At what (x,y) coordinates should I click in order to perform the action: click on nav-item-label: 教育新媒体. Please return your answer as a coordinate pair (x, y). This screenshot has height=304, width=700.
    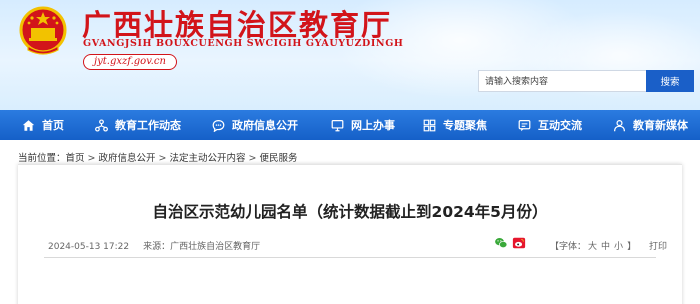
    Looking at the image, I should click on (660, 125).